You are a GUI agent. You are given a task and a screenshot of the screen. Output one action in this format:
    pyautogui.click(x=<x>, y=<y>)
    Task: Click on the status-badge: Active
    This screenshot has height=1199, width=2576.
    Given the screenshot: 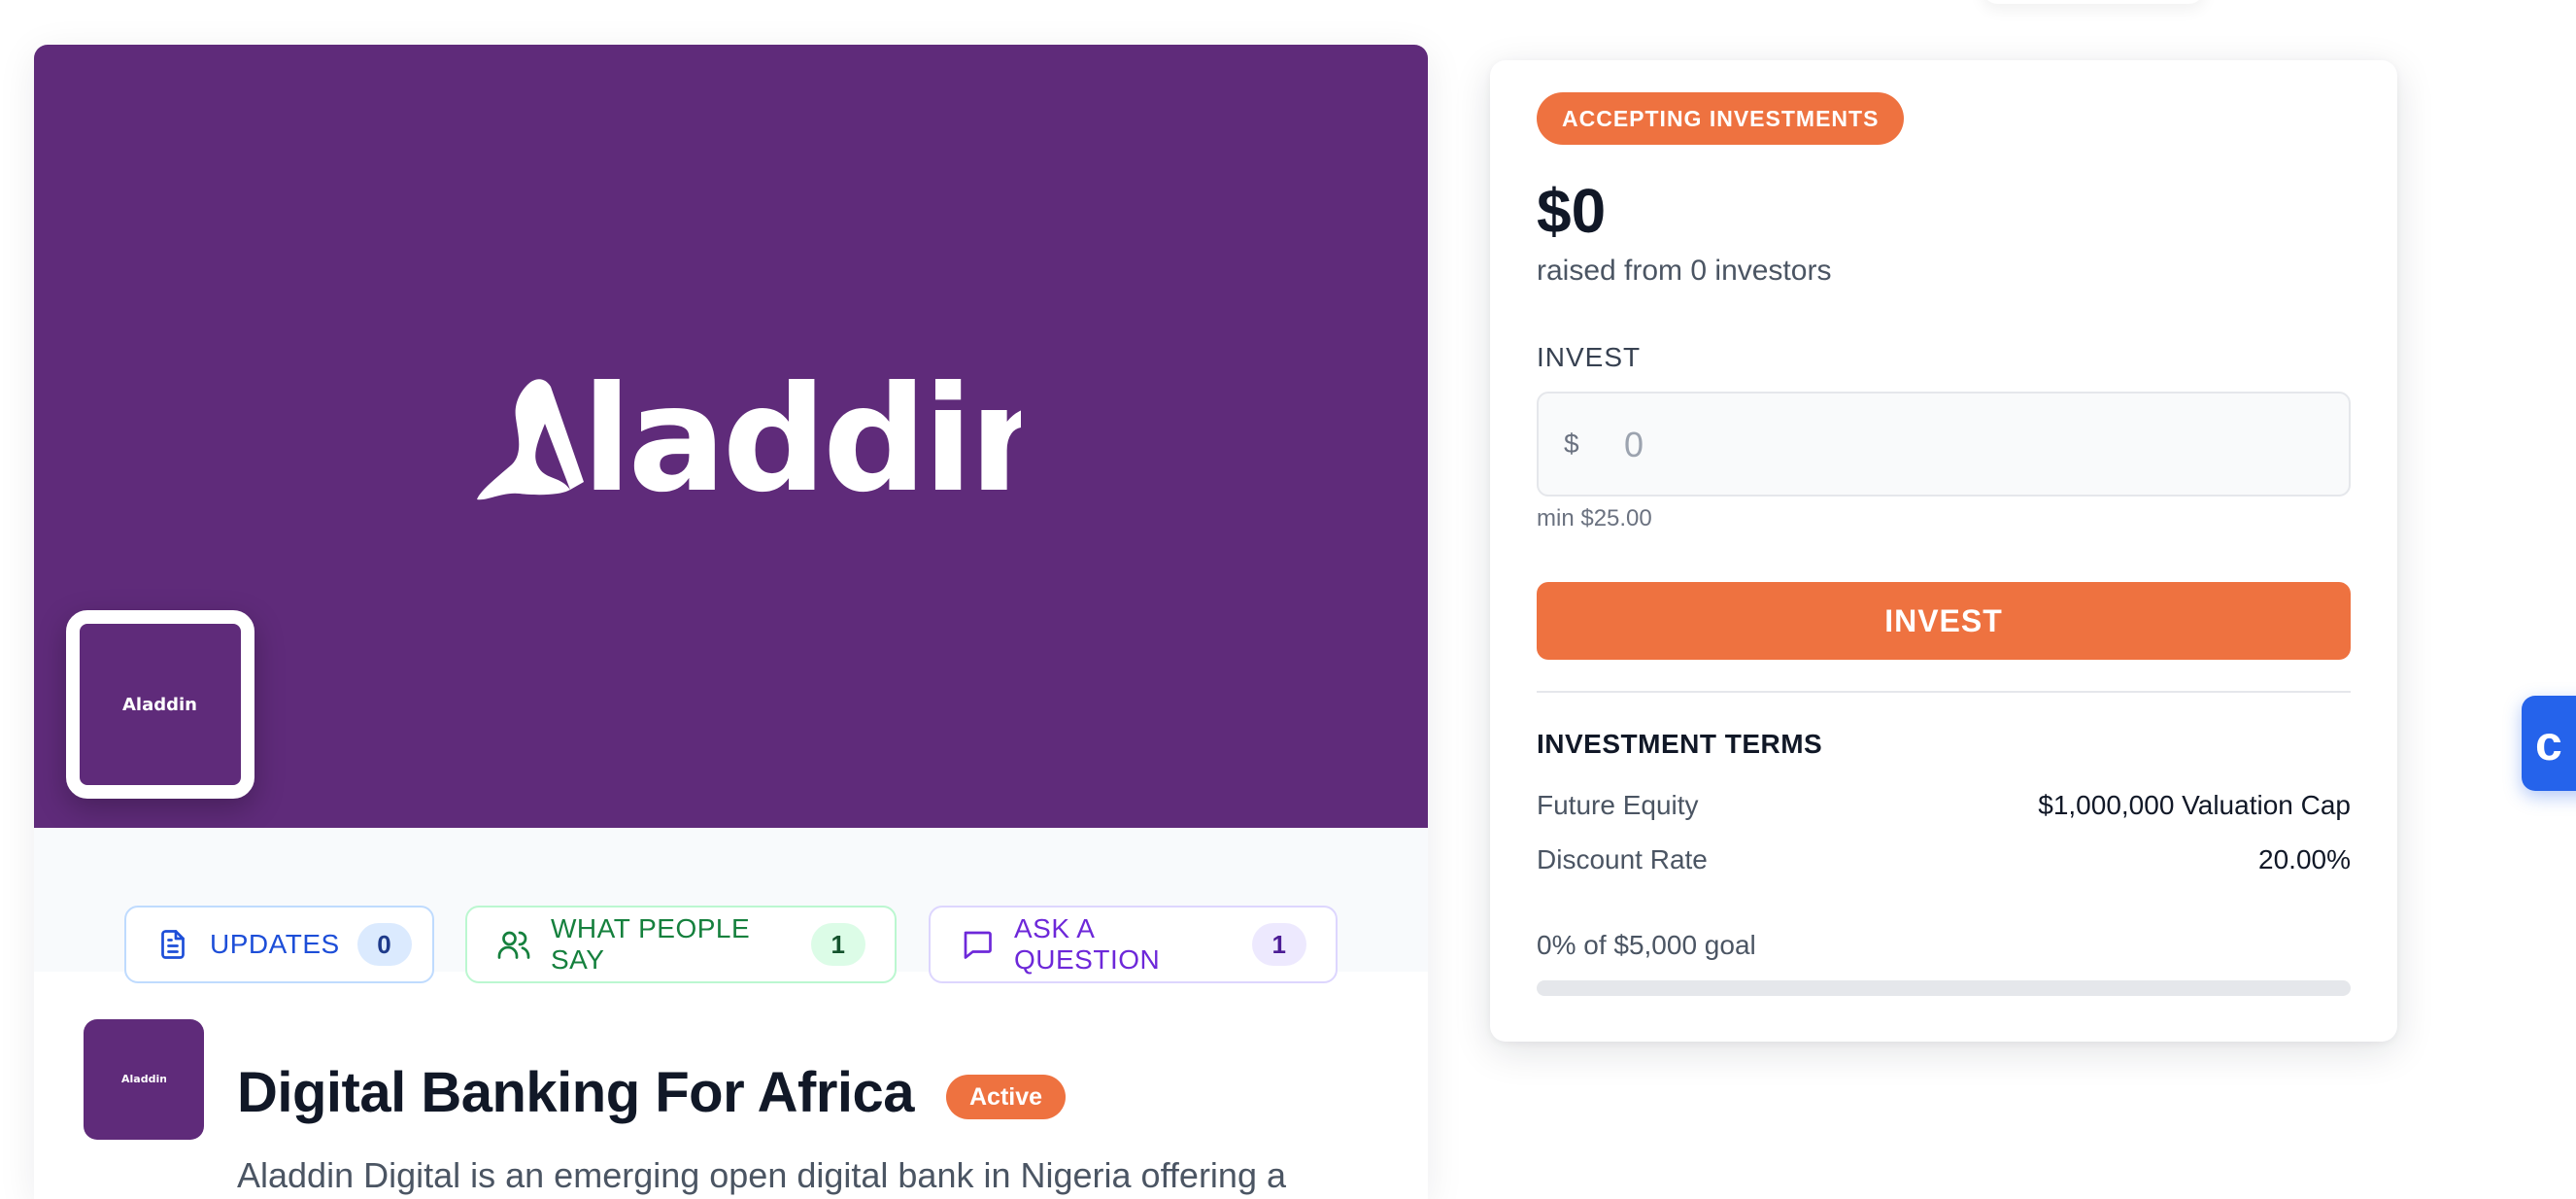 What is the action you would take?
    pyautogui.click(x=1006, y=1097)
    